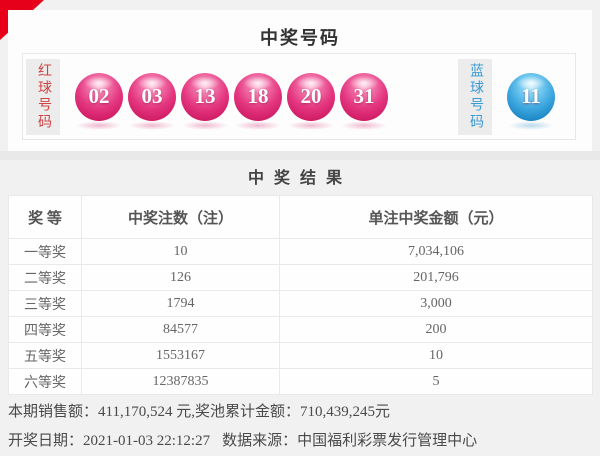  What do you see at coordinates (231, 101) in the screenshot?
I see `red-balls-row: 02 03 13 18 20 31` at bounding box center [231, 101].